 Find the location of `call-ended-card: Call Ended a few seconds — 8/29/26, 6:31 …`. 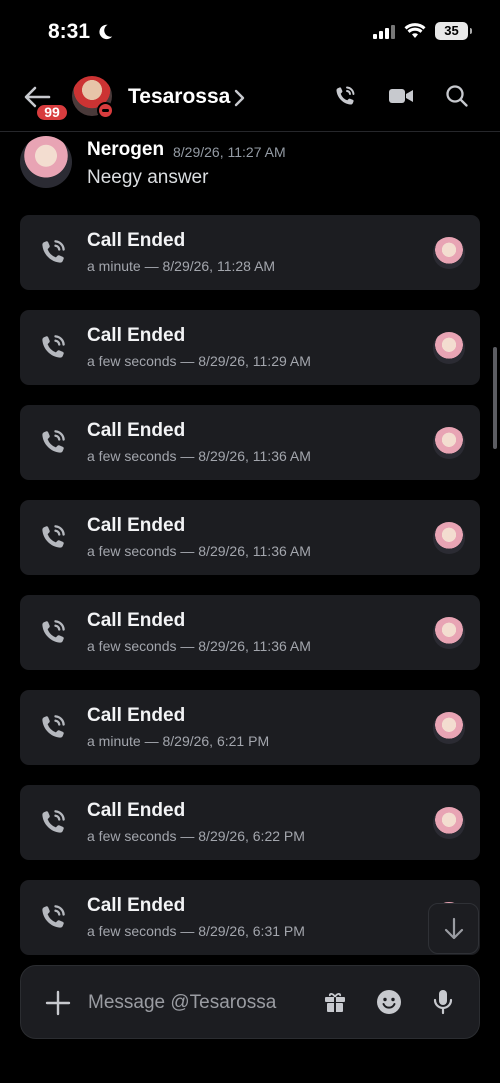

call-ended-card: Call Ended a few seconds — 8/29/26, 6:31 … is located at coordinates (250, 917).